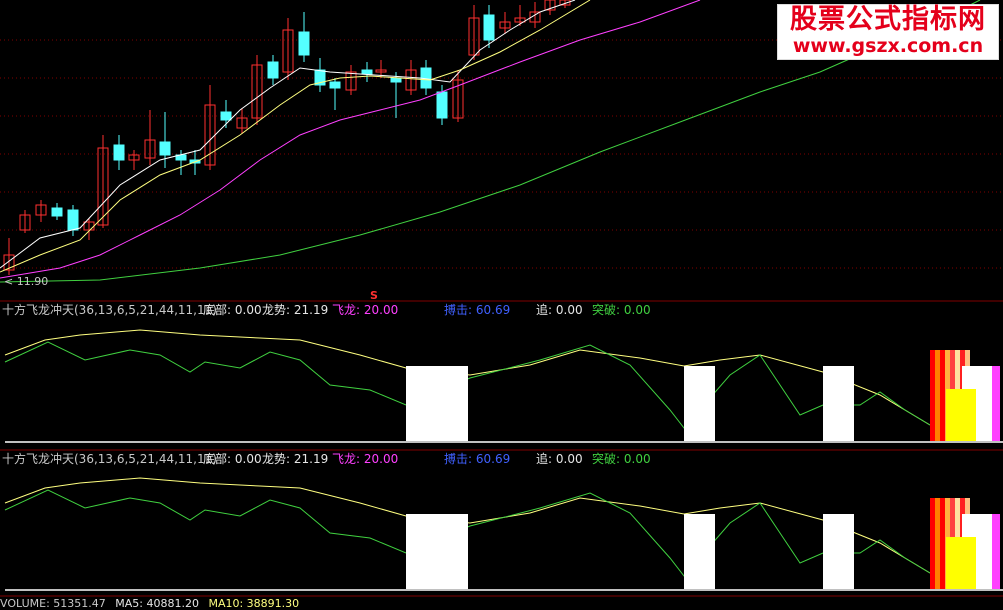  What do you see at coordinates (157, 603) in the screenshot?
I see `volume-ma5: MA5: 40881.20` at bounding box center [157, 603].